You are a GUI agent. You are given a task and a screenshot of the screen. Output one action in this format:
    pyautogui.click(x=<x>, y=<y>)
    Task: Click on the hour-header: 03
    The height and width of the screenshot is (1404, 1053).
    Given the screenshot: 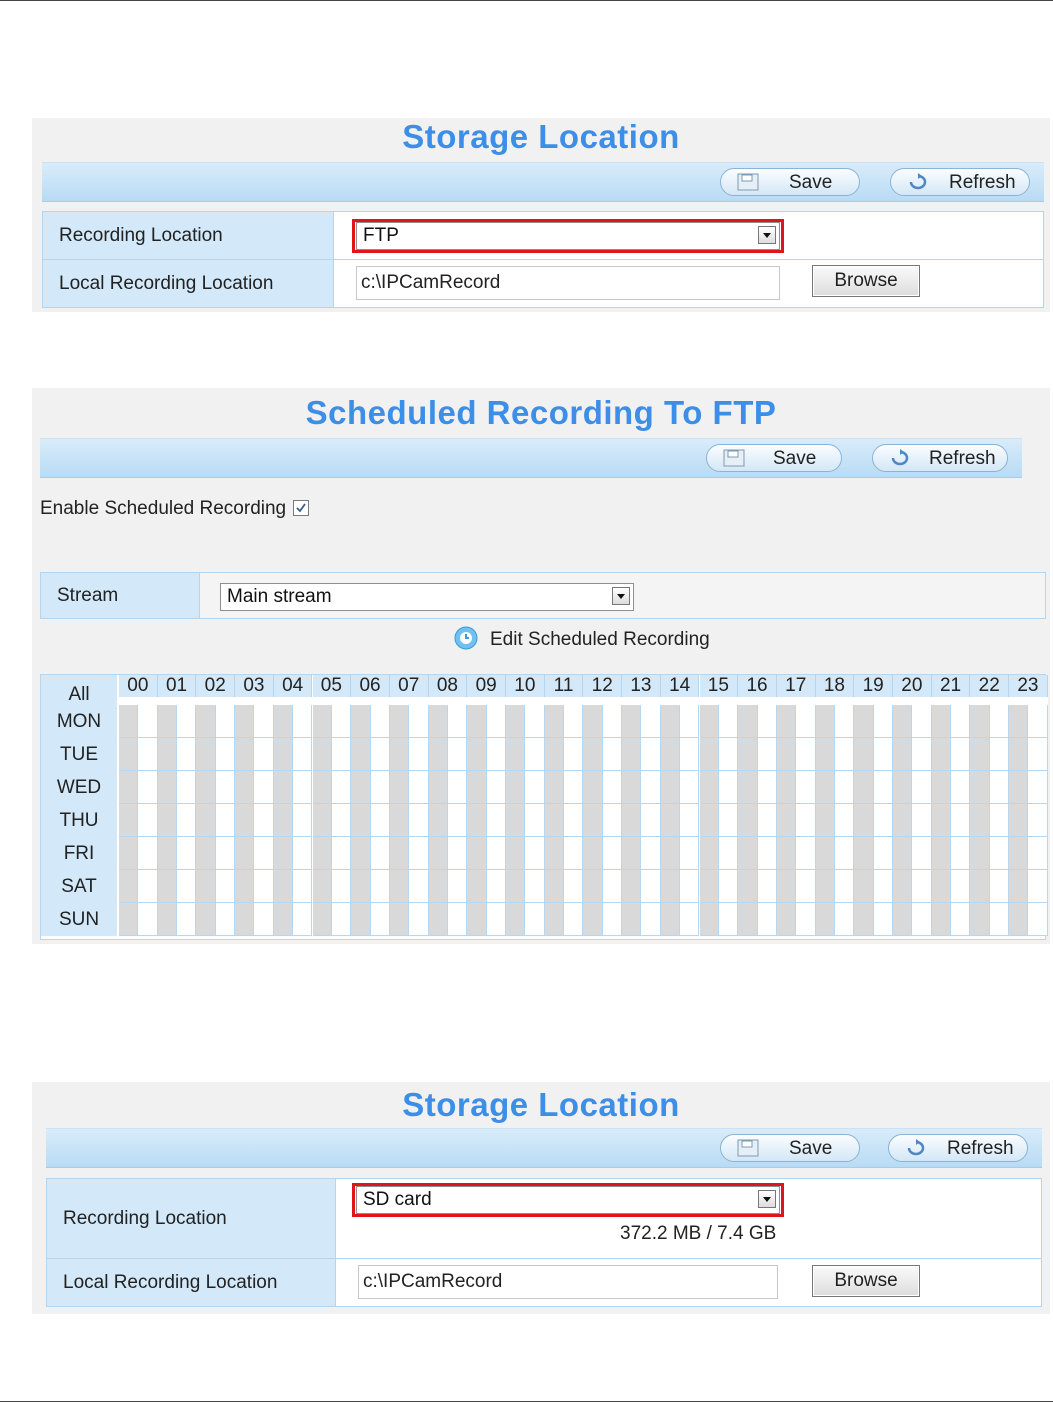 What is the action you would take?
    pyautogui.click(x=254, y=686)
    